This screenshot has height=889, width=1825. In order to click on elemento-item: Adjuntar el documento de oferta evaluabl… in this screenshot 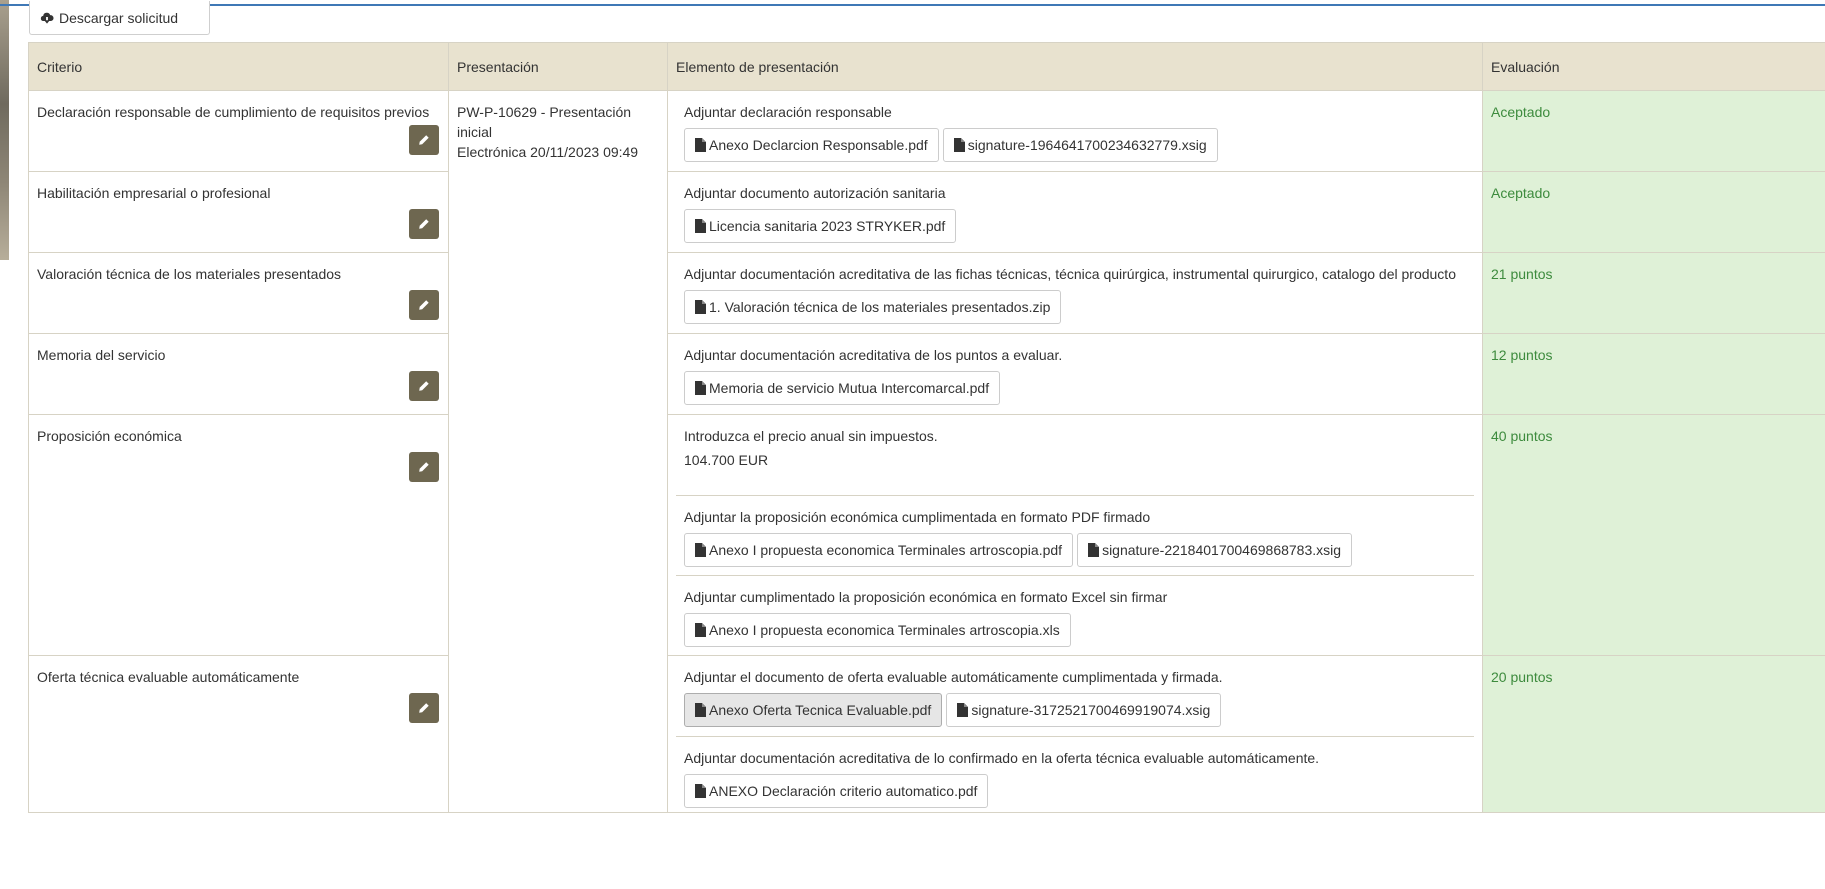, I will do `click(1075, 696)`.